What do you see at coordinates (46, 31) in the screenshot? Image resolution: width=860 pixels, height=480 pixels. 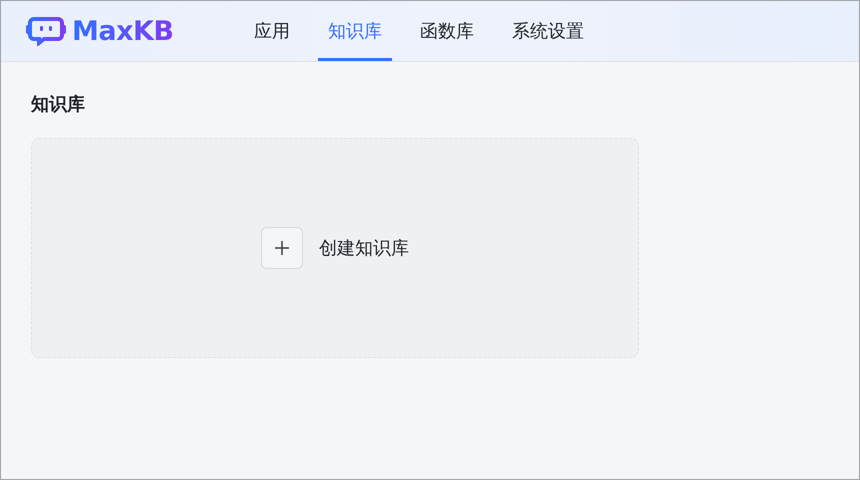 I see `robot-logo-icon` at bounding box center [46, 31].